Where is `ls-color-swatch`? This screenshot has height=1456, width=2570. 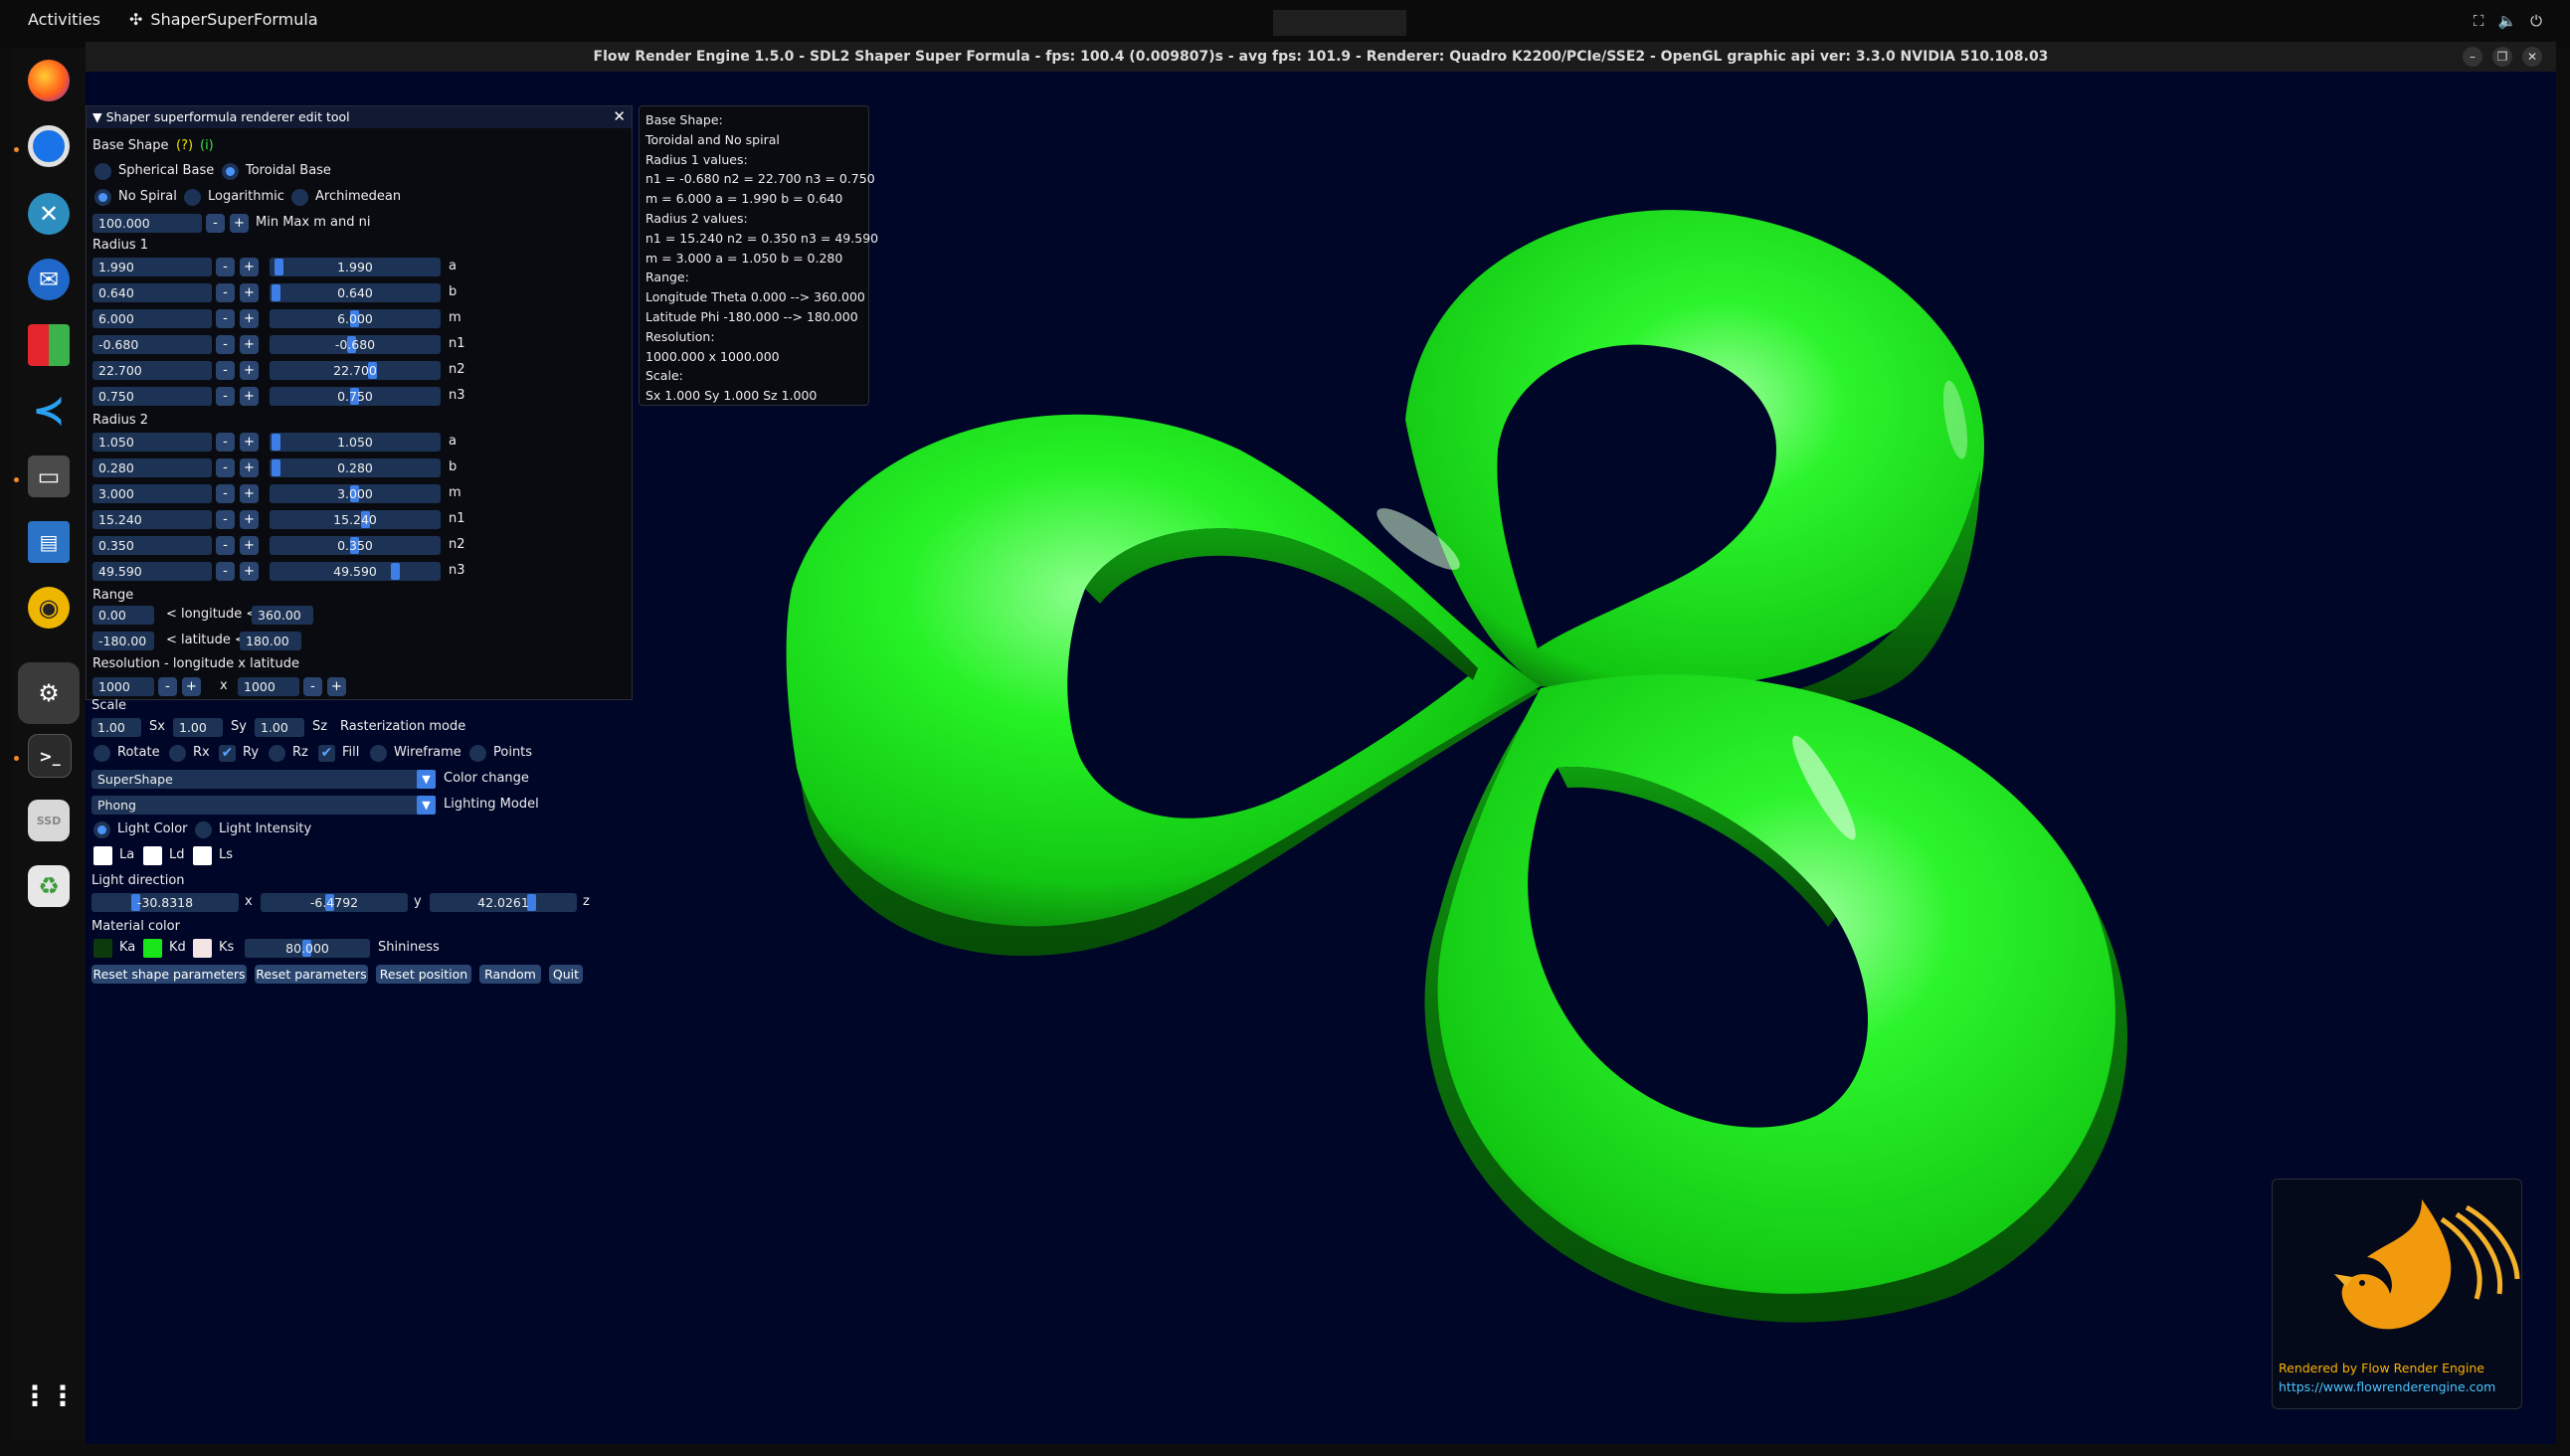
ls-color-swatch is located at coordinates (203, 855).